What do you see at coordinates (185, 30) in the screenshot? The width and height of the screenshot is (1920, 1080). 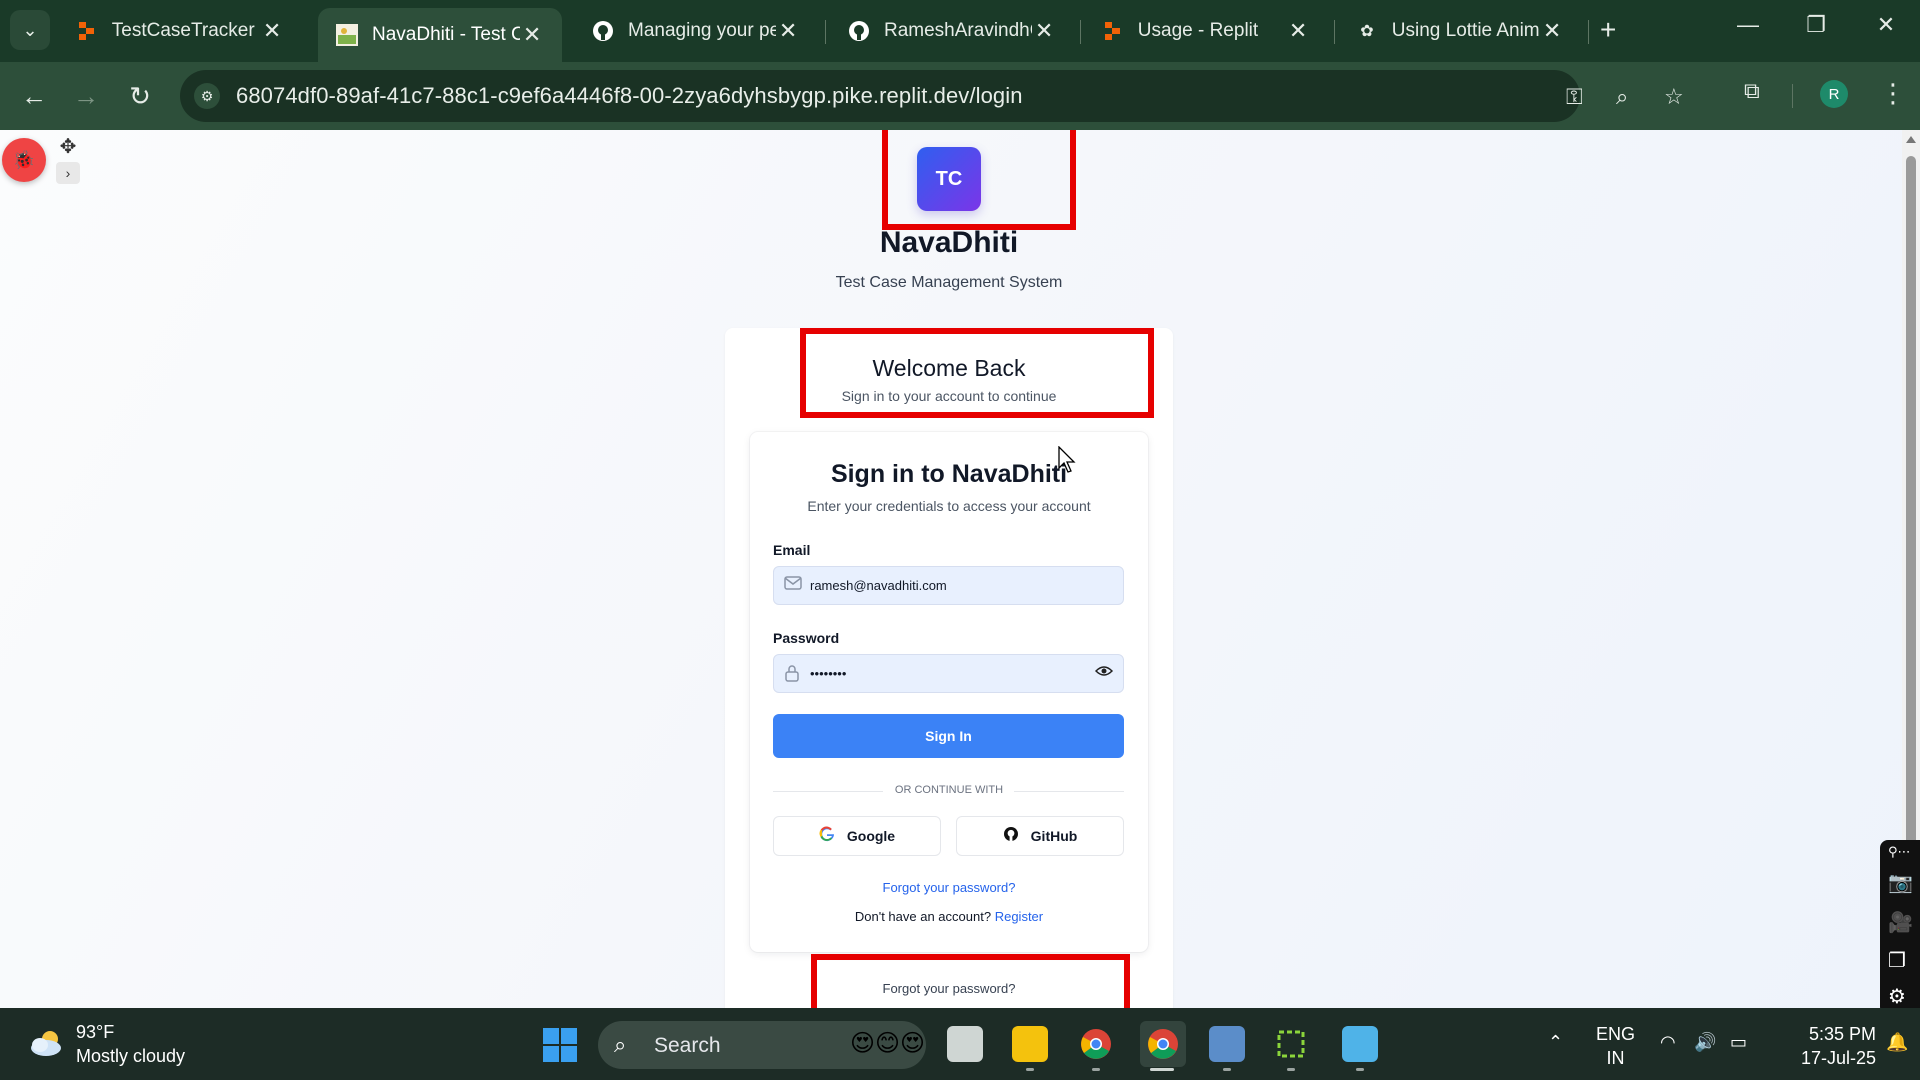 I see `tab-title: TestCaseTracker (4)` at bounding box center [185, 30].